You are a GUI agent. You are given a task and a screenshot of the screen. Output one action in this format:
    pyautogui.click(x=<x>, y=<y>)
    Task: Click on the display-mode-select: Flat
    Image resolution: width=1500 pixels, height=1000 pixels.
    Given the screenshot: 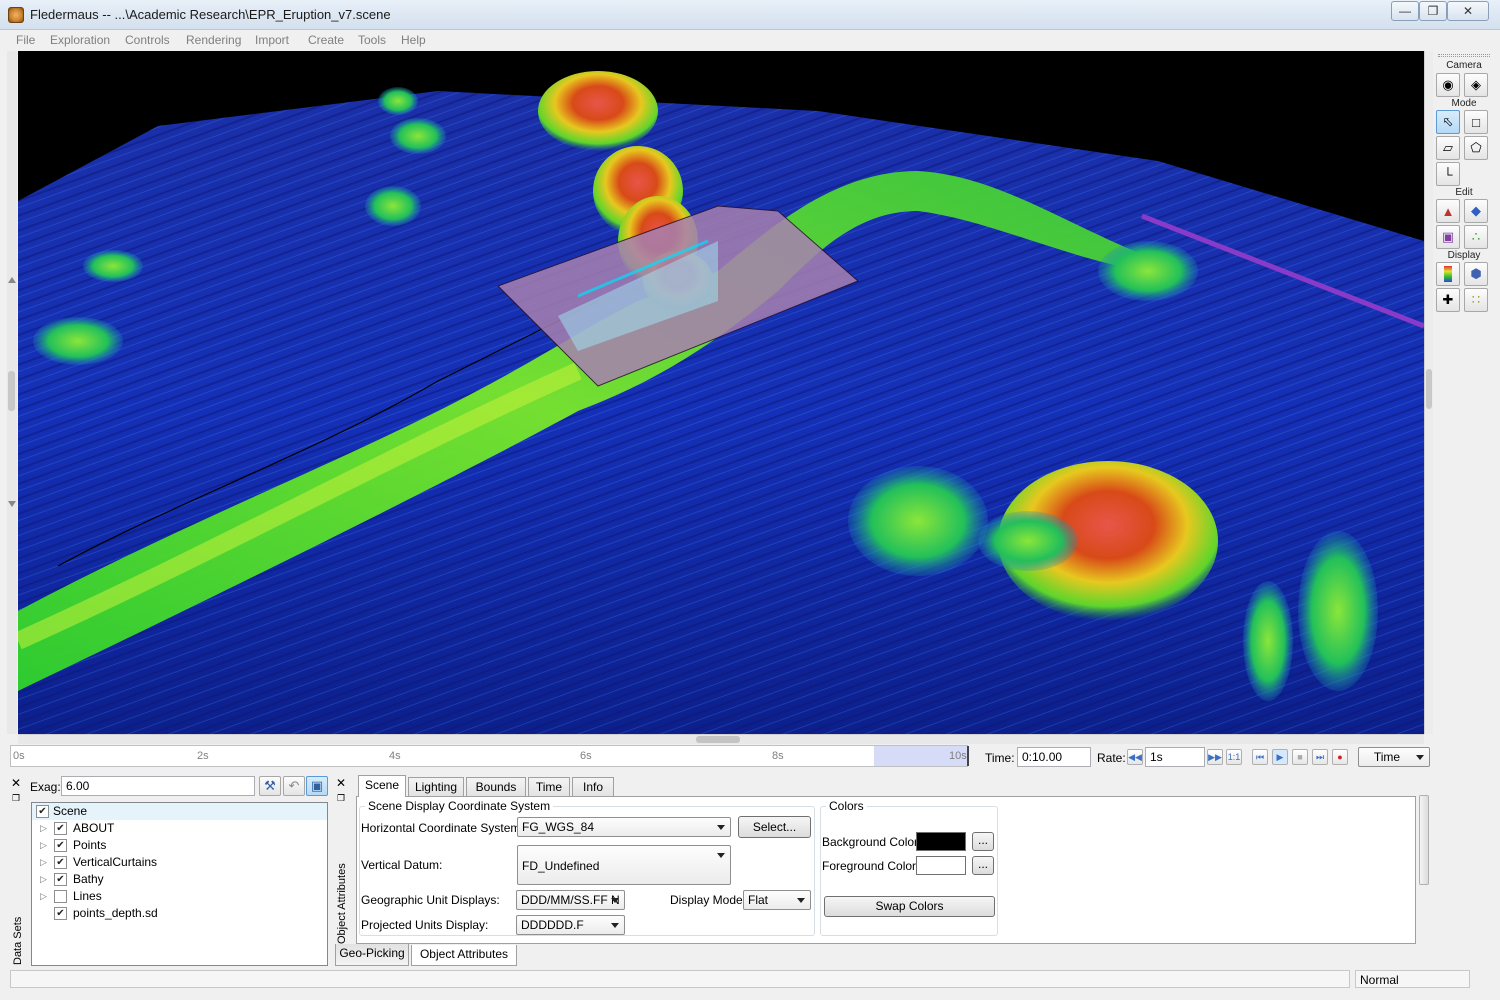 What is the action you would take?
    pyautogui.click(x=777, y=900)
    